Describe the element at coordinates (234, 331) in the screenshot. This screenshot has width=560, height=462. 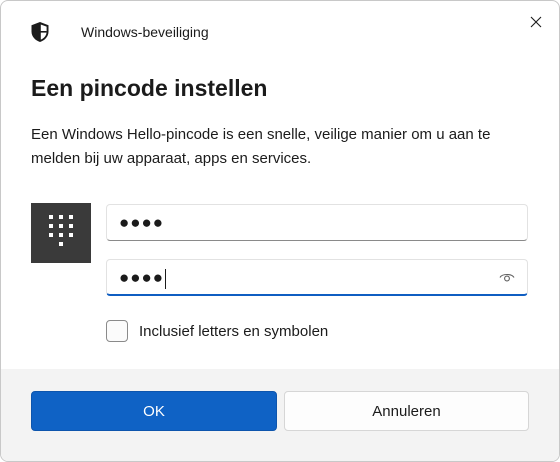
I see `include-letters-label: Inclusief letters en symbolen` at that location.